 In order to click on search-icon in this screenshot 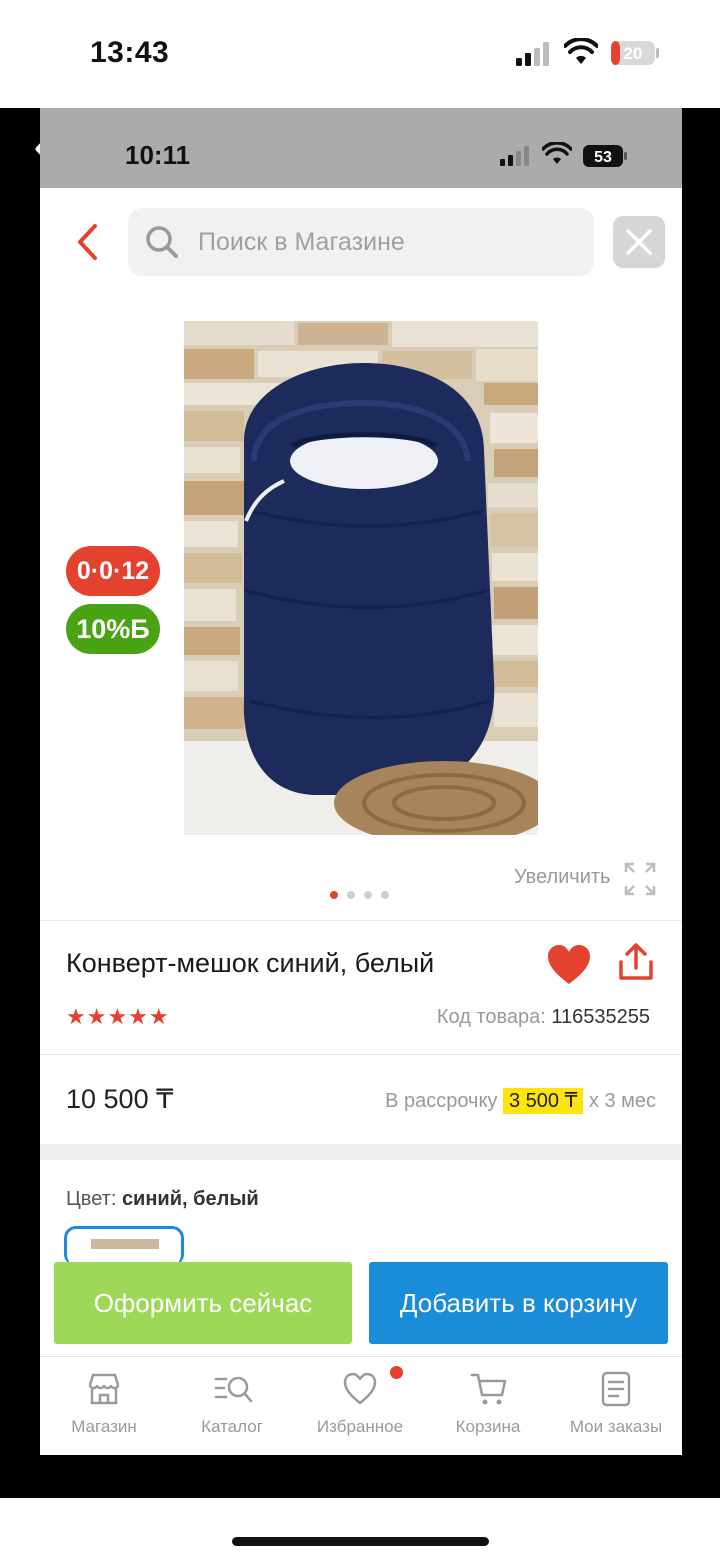, I will do `click(162, 242)`.